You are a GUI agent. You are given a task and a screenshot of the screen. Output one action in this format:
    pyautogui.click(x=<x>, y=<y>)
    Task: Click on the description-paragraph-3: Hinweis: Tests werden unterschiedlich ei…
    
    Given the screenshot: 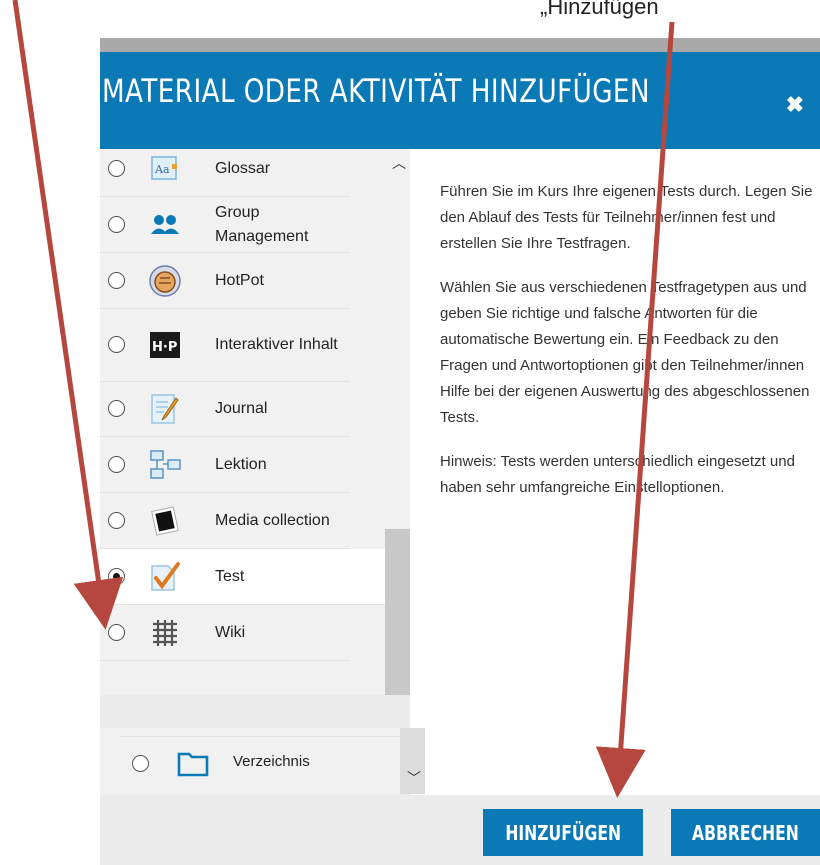 What is the action you would take?
    pyautogui.click(x=617, y=474)
    